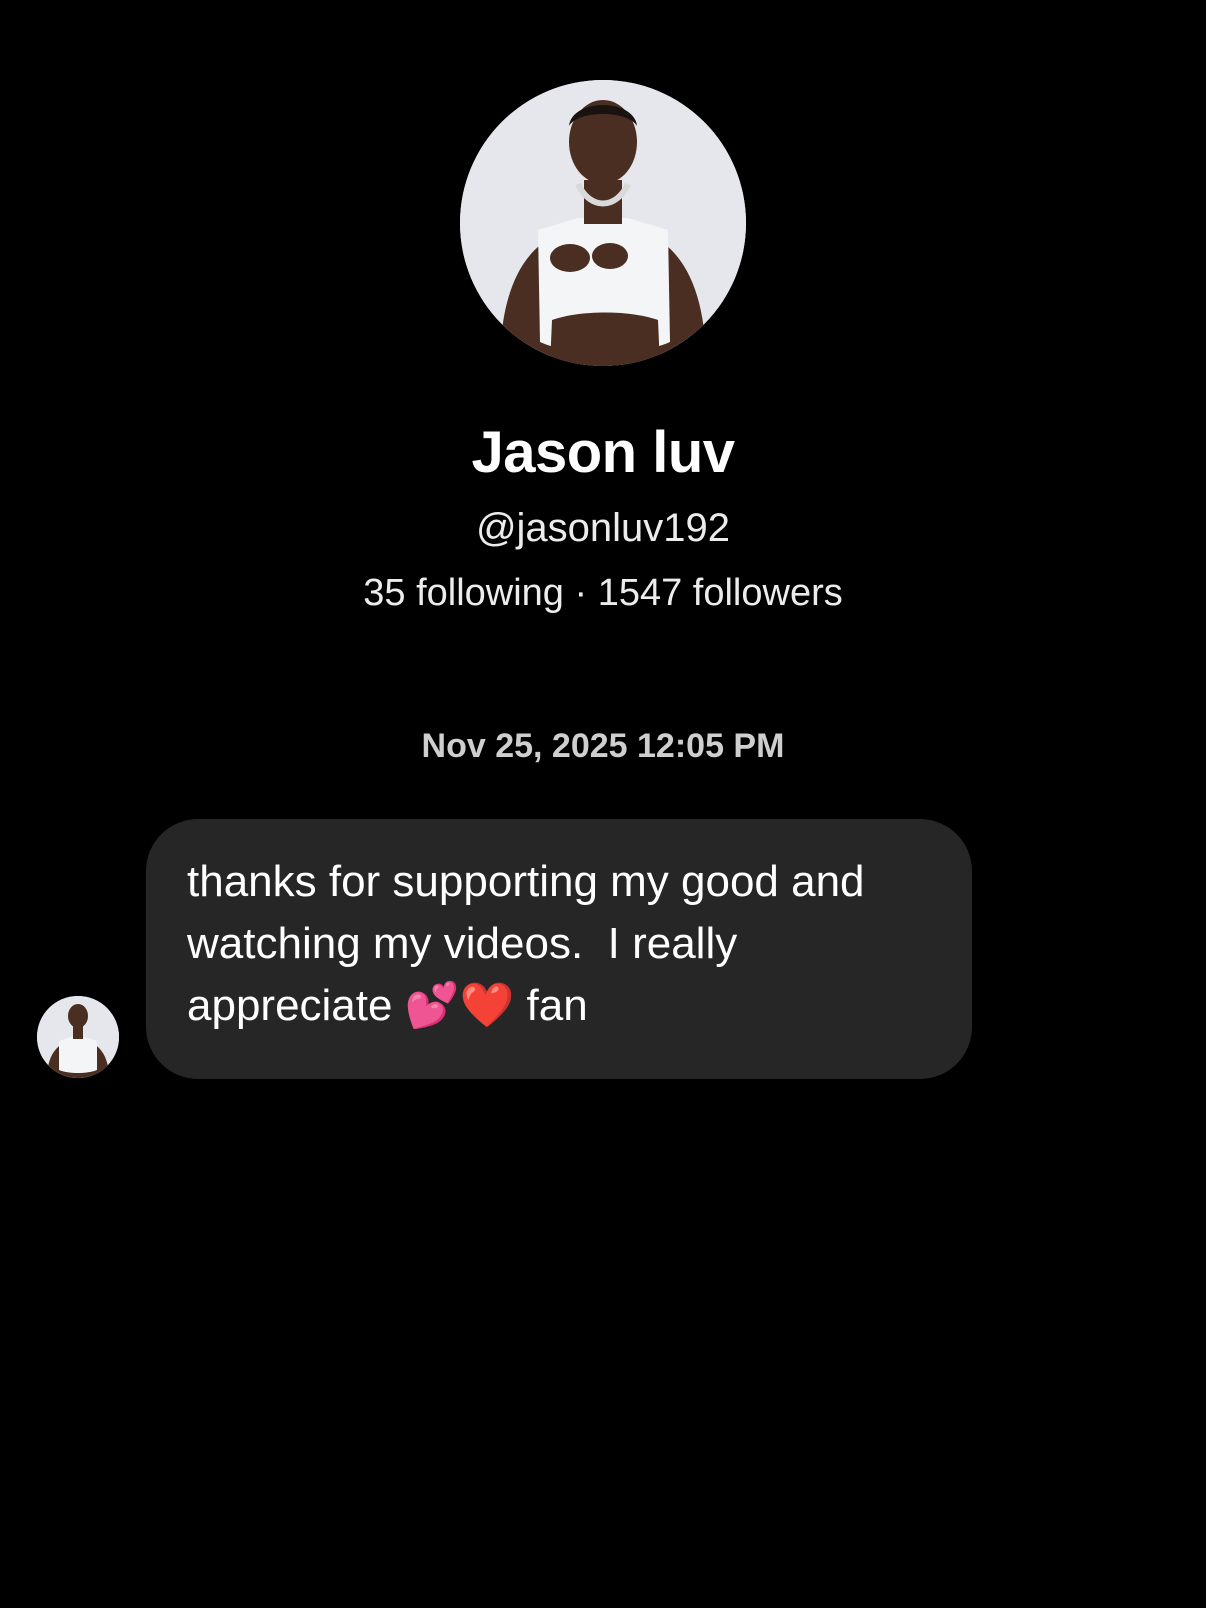  I want to click on profile-avatar, so click(603, 223).